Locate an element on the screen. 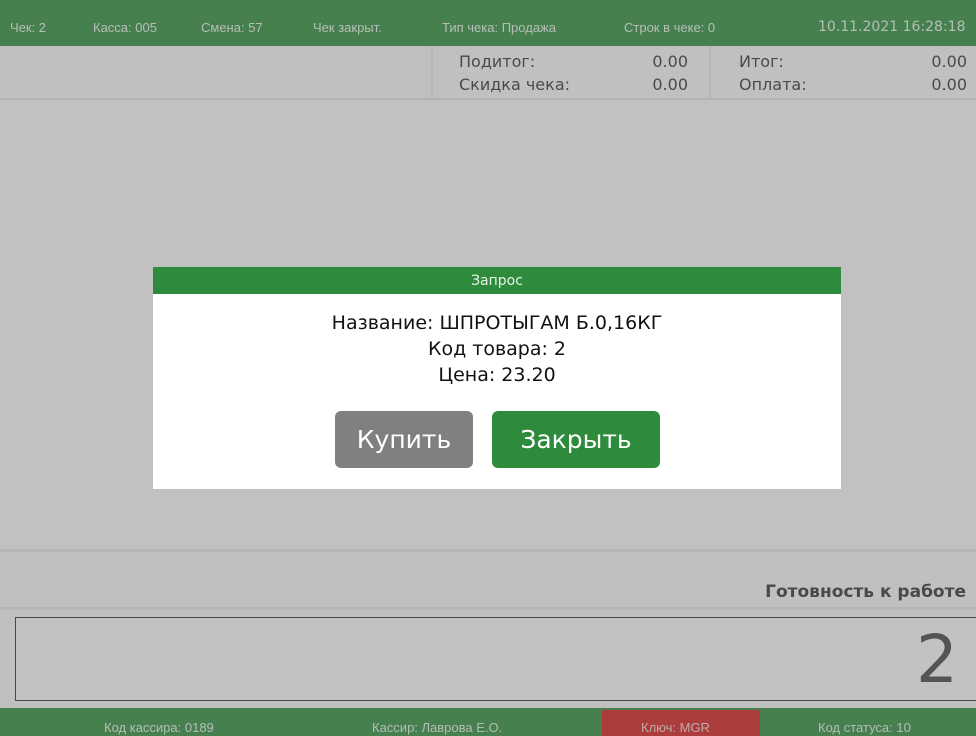 Image resolution: width=976 pixels, height=736 pixels. dialog-title: Запрос is located at coordinates (497, 280).